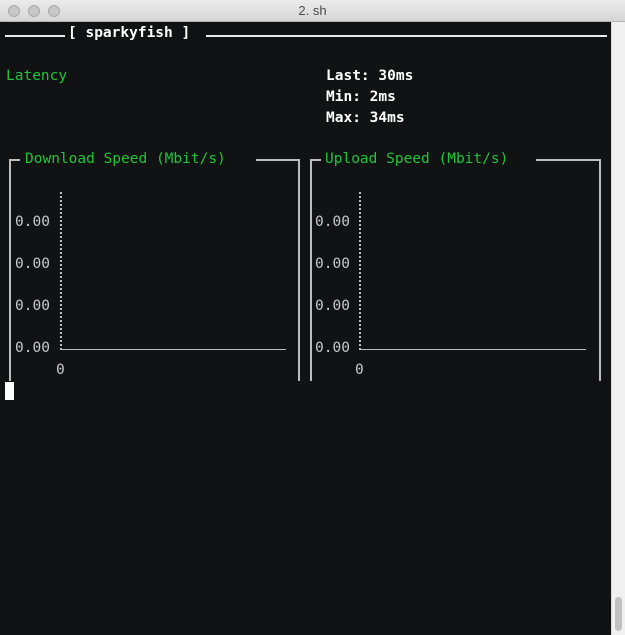  I want to click on upload-panel-left-border, so click(311, 270).